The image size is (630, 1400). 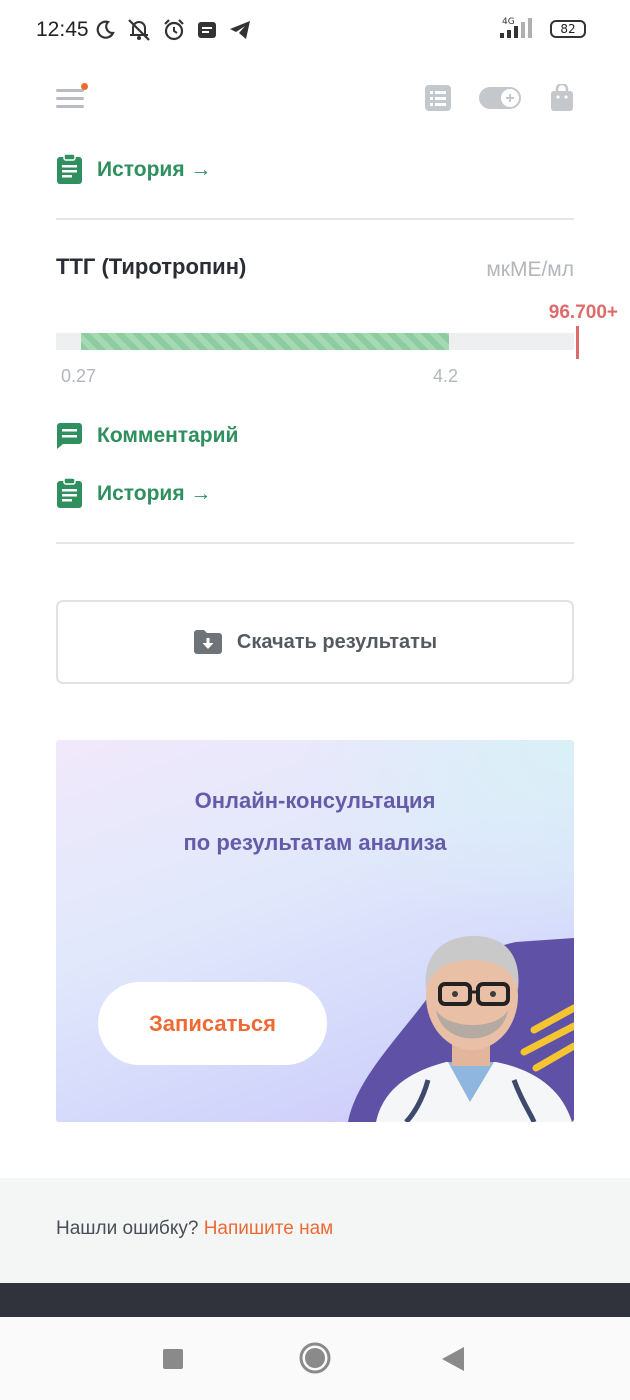 What do you see at coordinates (84, 86) in the screenshot?
I see `notification-dot` at bounding box center [84, 86].